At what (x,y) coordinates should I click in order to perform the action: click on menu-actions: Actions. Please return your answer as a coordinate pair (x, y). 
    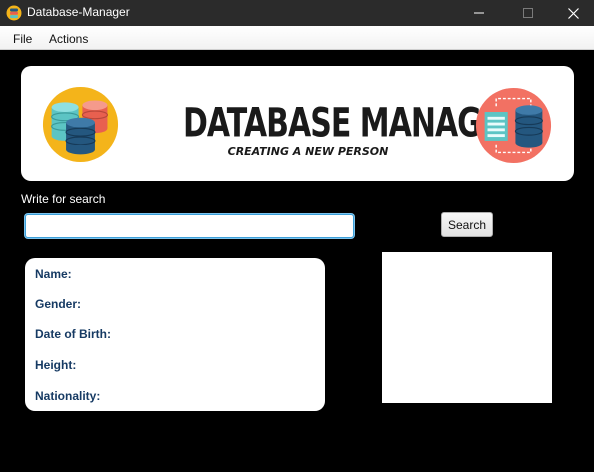
    Looking at the image, I should click on (68, 39).